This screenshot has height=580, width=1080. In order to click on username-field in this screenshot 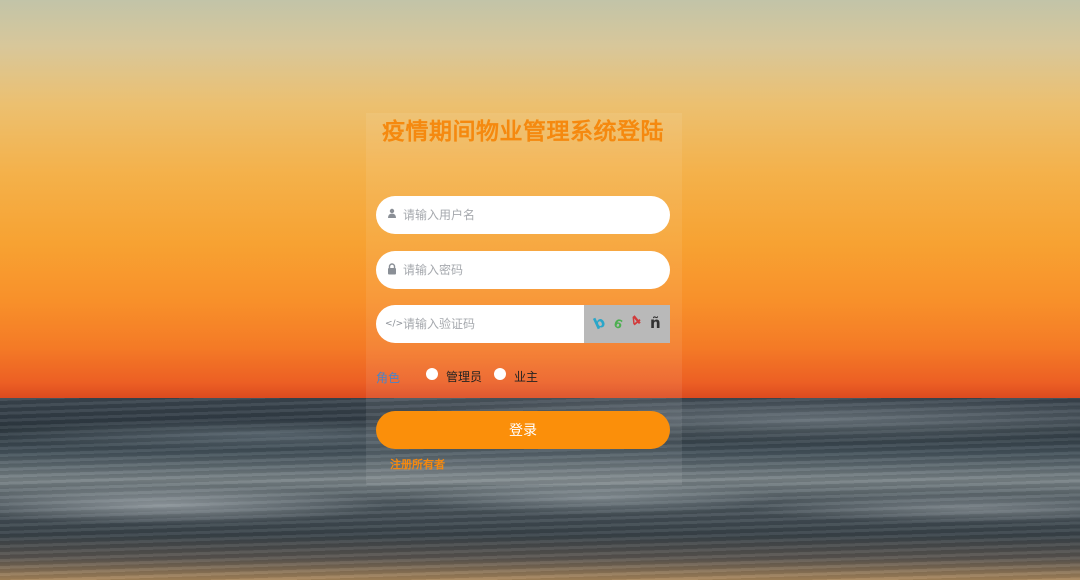, I will do `click(523, 215)`.